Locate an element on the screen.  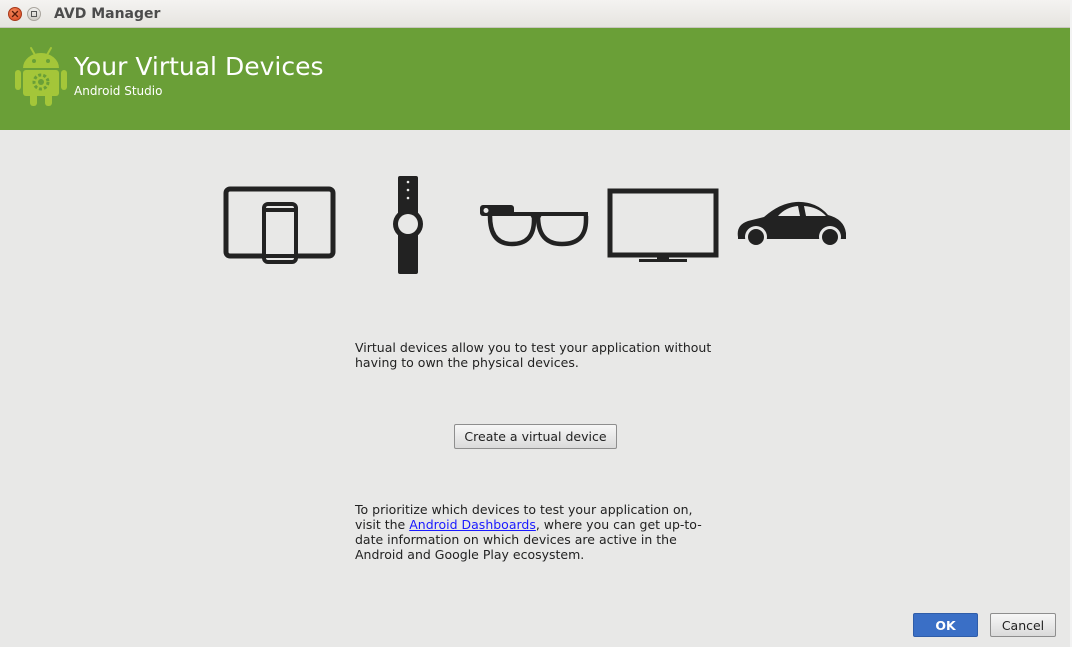
header-subtitle: Android Studio is located at coordinates (118, 91).